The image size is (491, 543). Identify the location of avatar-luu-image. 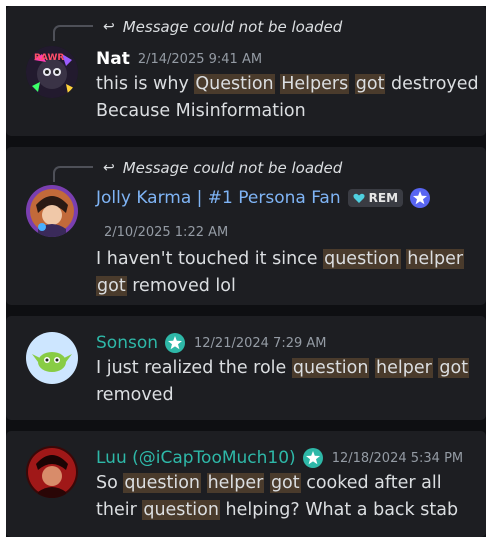
(52, 472).